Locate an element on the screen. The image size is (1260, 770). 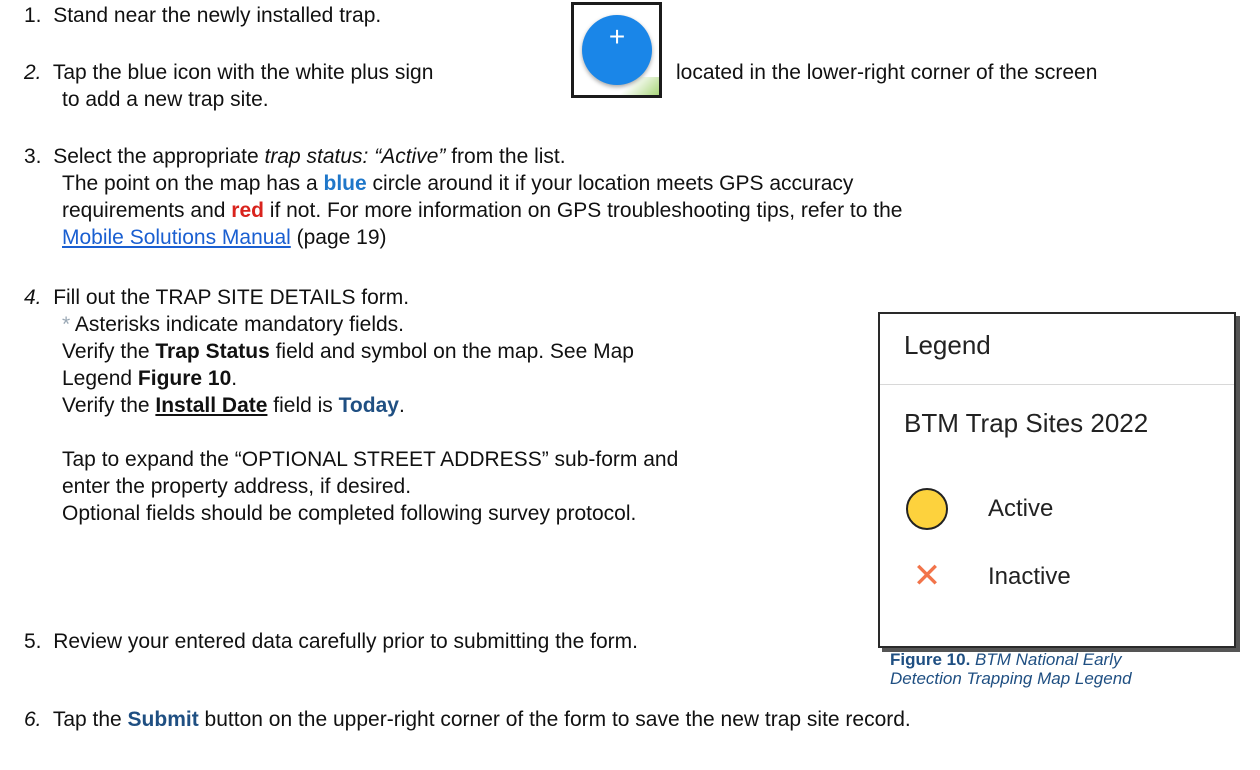
legend-item-active: Active is located at coordinates (1021, 508).